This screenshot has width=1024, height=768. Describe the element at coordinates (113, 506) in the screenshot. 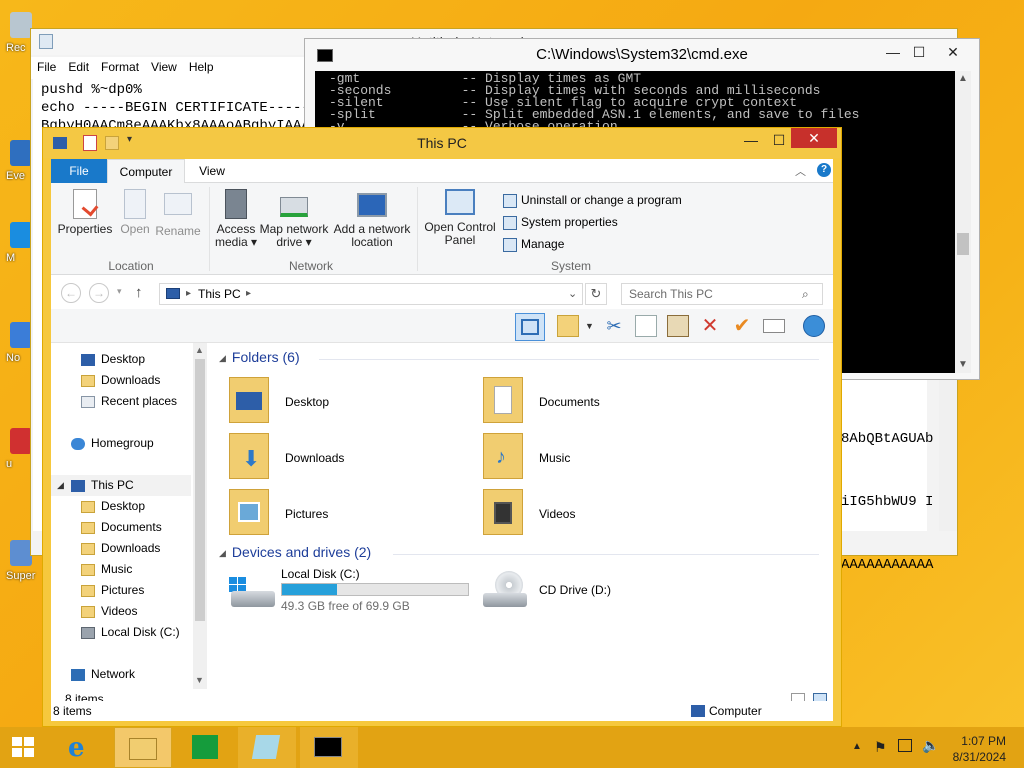

I see `nav-pc-desktop: Desktop` at that location.